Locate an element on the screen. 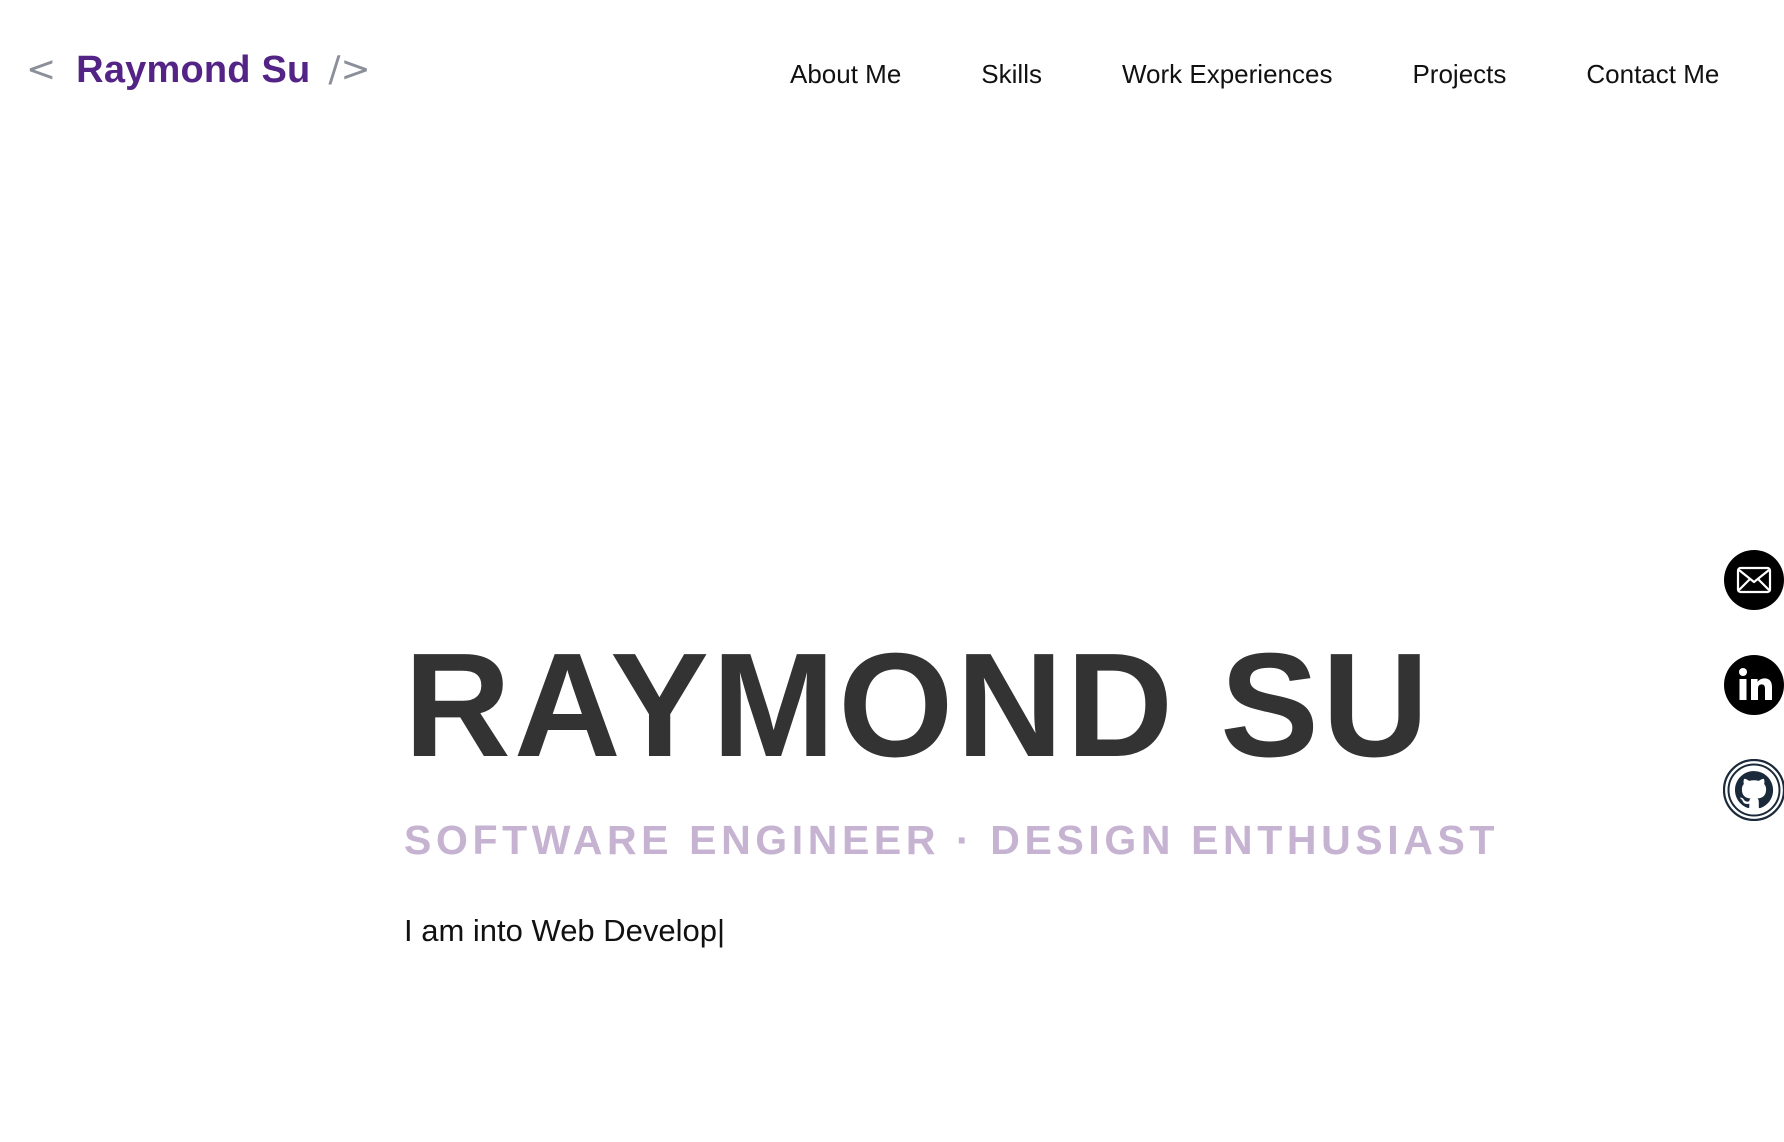 The image size is (1784, 1142). linkedin-icon is located at coordinates (1754, 685).